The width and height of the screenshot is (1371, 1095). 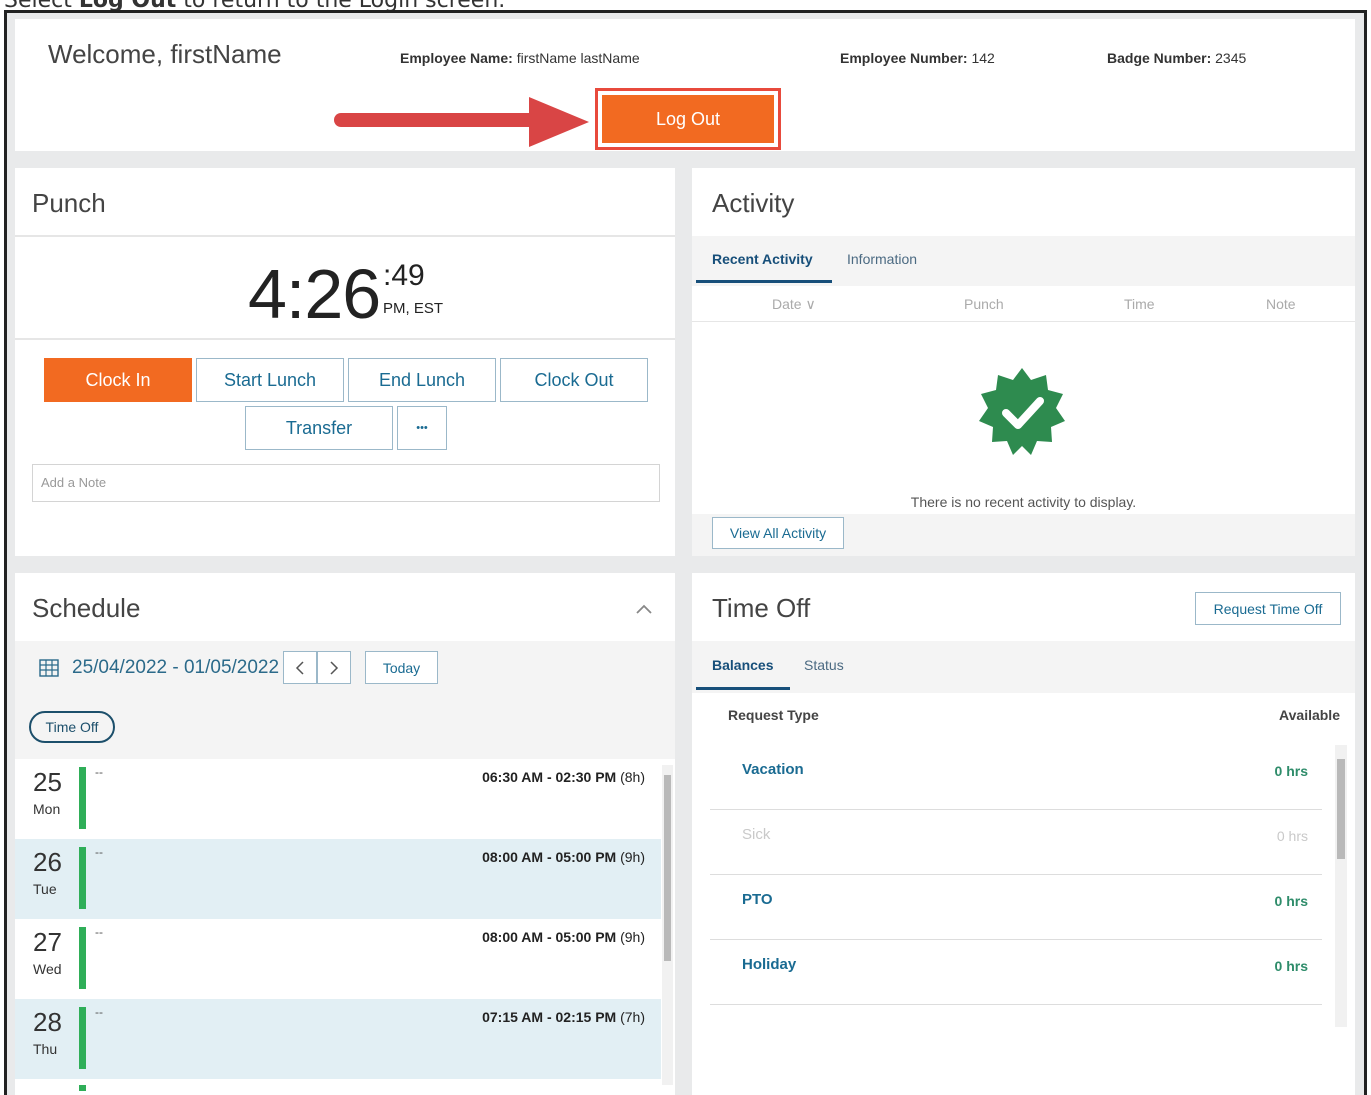 What do you see at coordinates (1309, 715) in the screenshot?
I see `col-available: Available` at bounding box center [1309, 715].